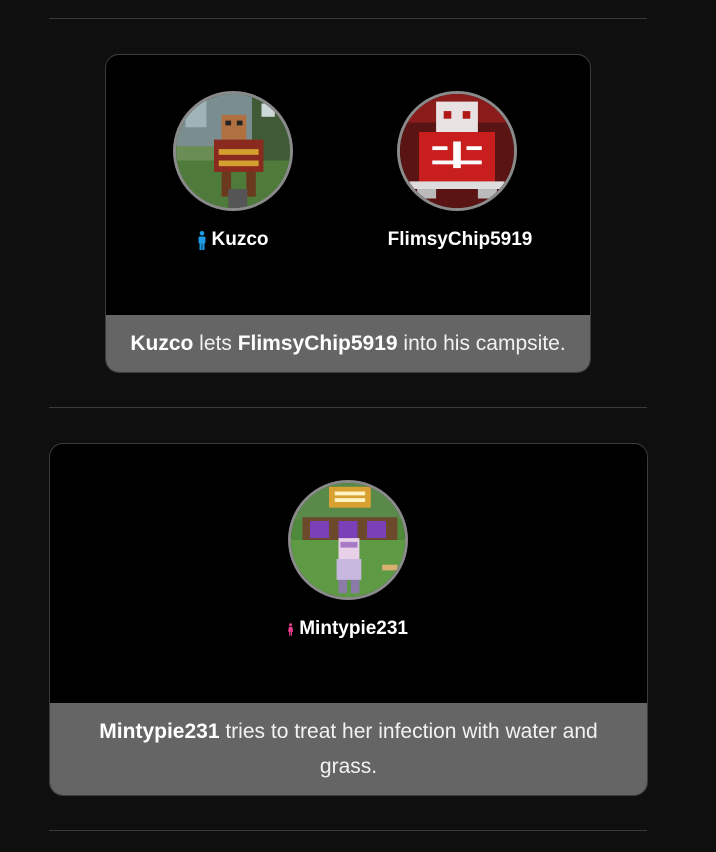  I want to click on avatar-image-kuzco, so click(233, 151).